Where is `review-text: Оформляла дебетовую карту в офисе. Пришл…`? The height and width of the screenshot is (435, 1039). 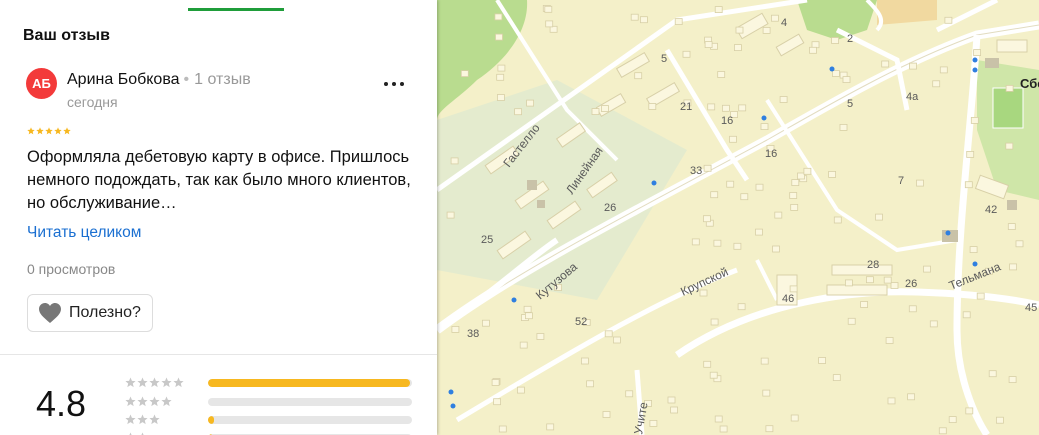
review-text: Оформляла дебетовую карту в офисе. Пришл… is located at coordinates (219, 180).